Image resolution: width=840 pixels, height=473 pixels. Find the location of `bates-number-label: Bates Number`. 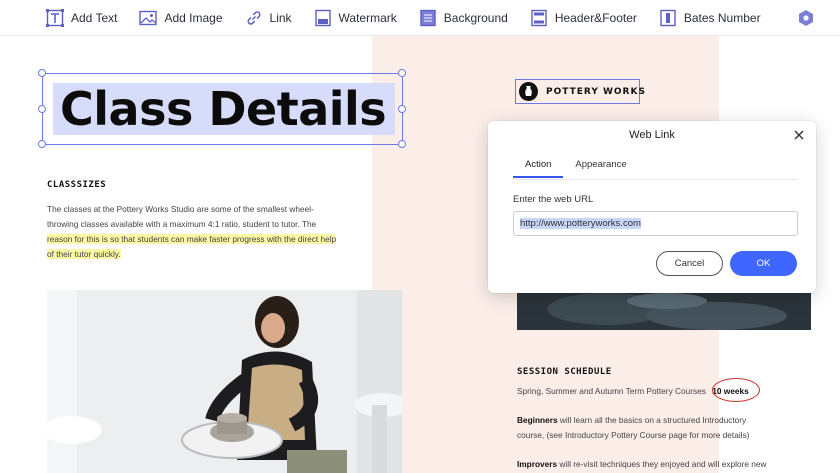

bates-number-label: Bates Number is located at coordinates (722, 17).